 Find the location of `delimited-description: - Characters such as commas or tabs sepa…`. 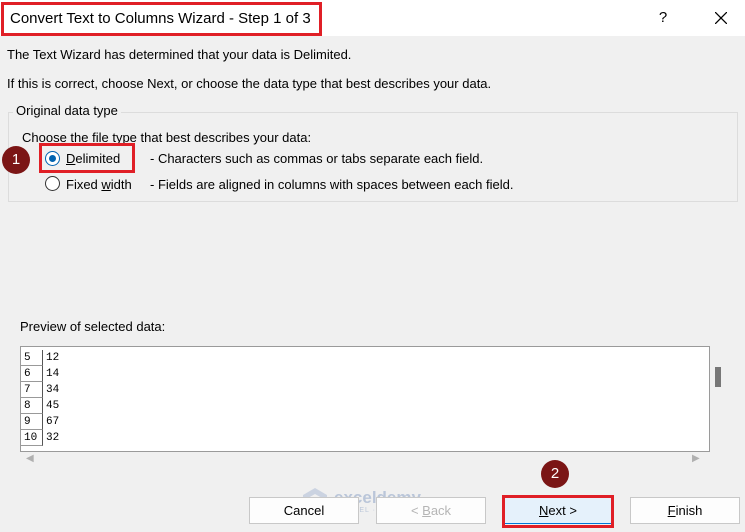

delimited-description: - Characters such as commas or tabs sepa… is located at coordinates (317, 158).